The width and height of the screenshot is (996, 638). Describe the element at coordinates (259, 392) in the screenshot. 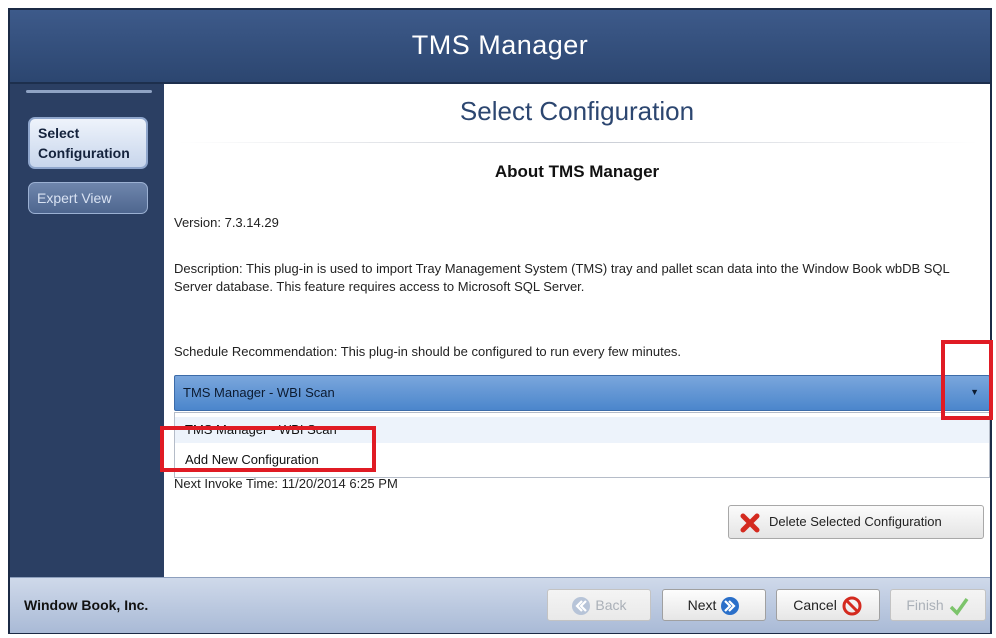

I see `configuration-select-value: TMS Manager - WBI Scan` at that location.